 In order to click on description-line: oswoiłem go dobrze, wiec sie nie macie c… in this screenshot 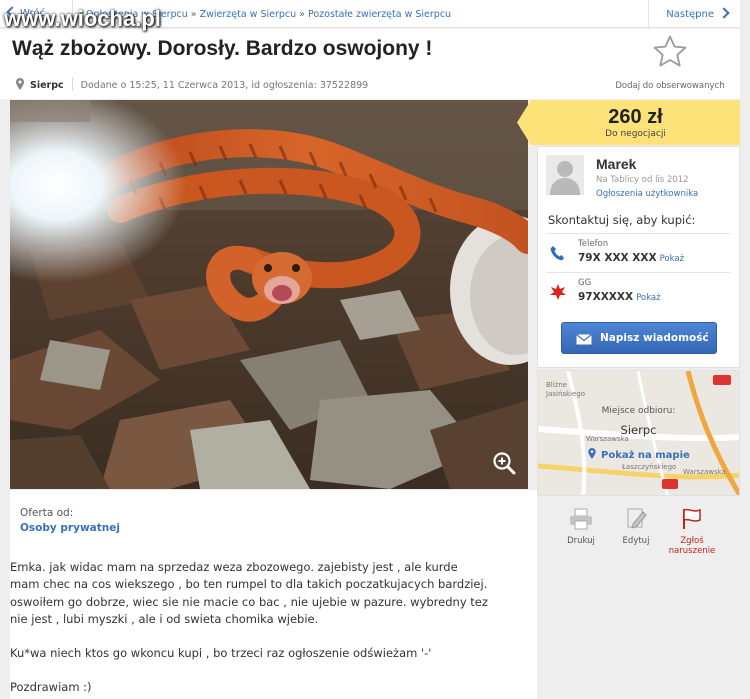, I will do `click(249, 602)`.